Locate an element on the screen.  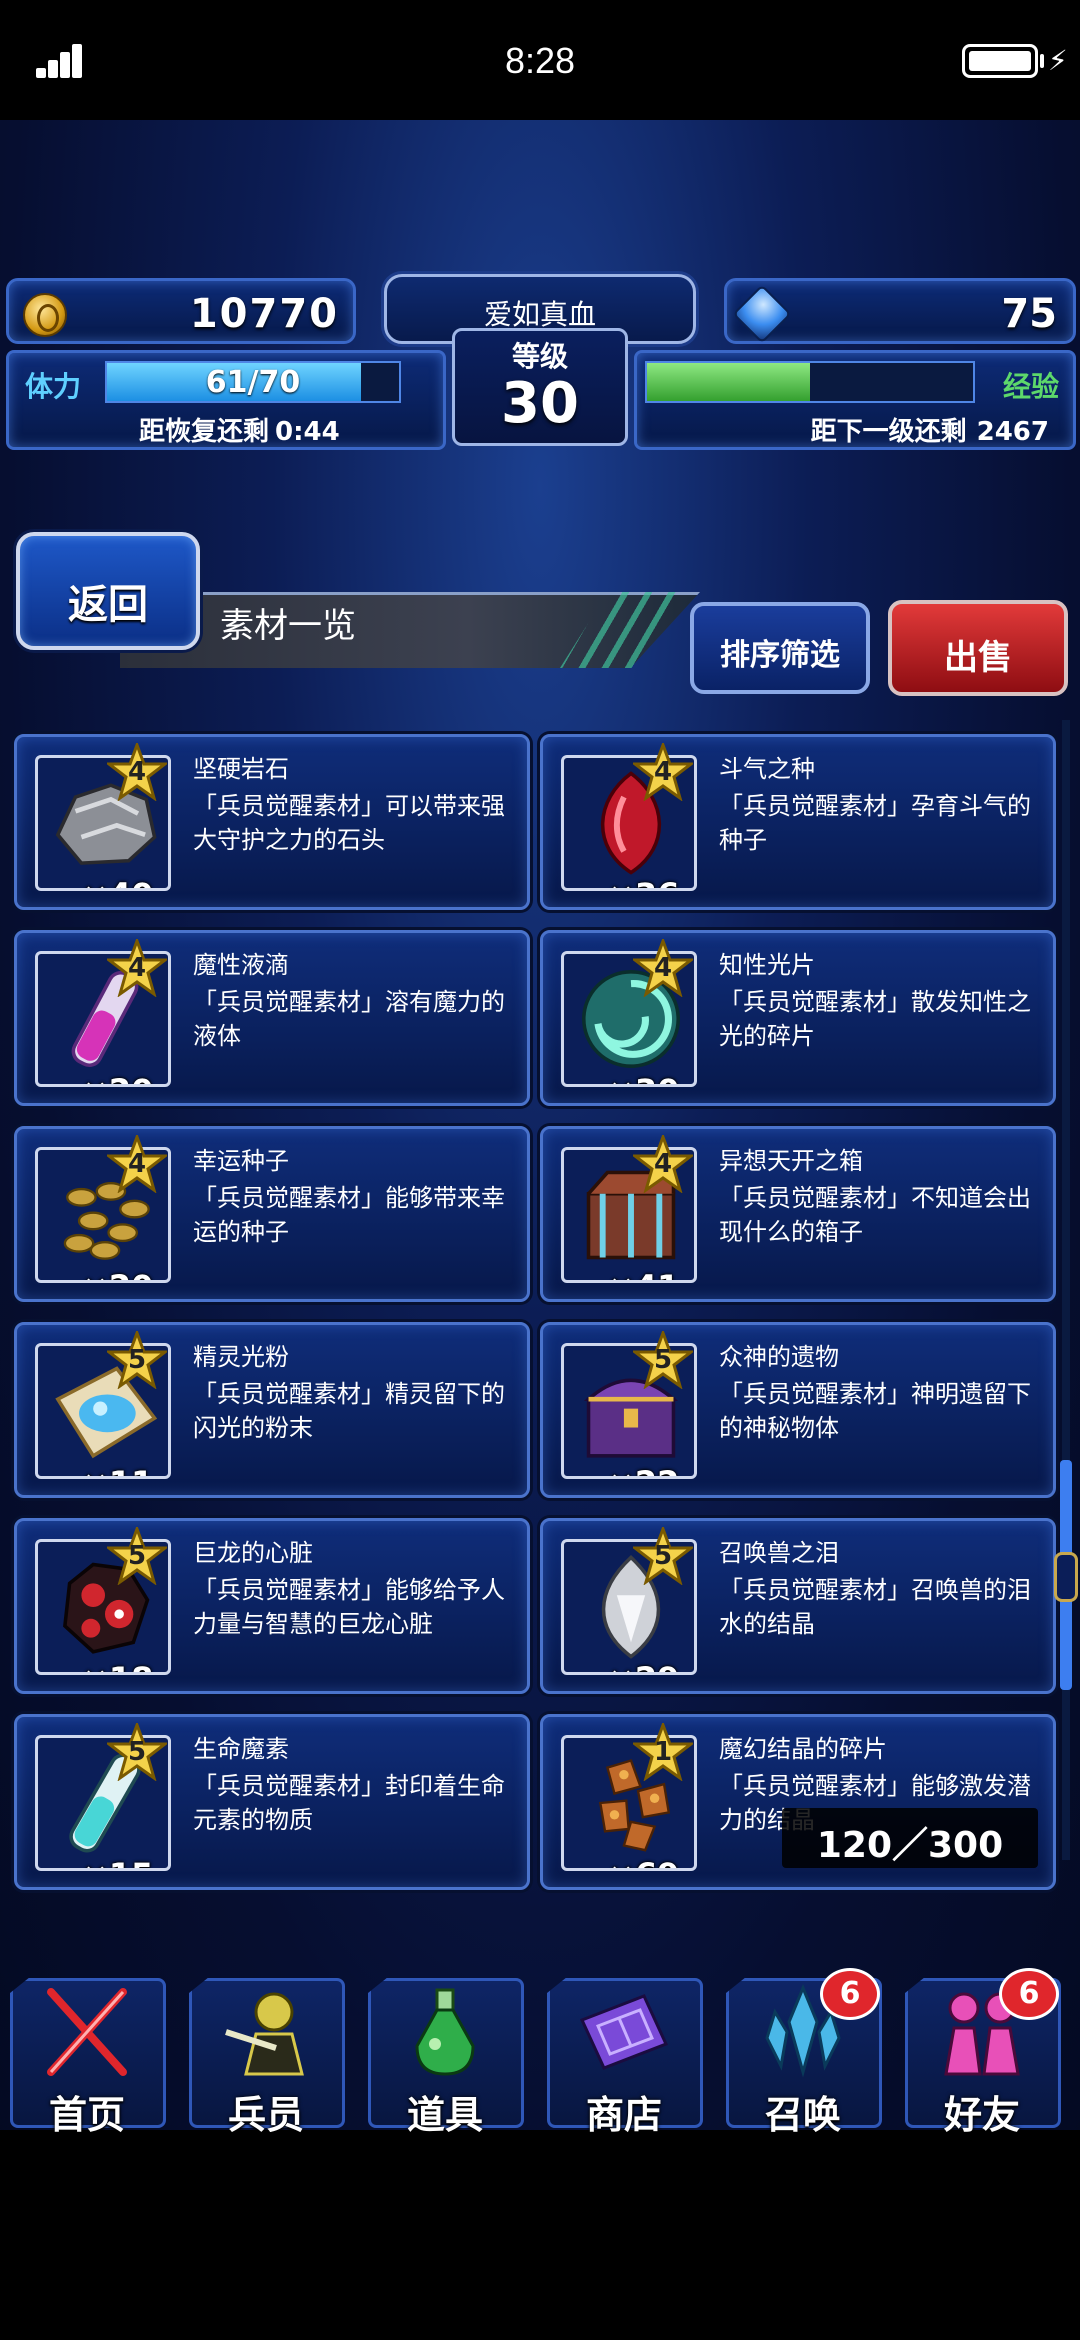
sort-filter-label: 排序筛选 is located at coordinates (780, 655).